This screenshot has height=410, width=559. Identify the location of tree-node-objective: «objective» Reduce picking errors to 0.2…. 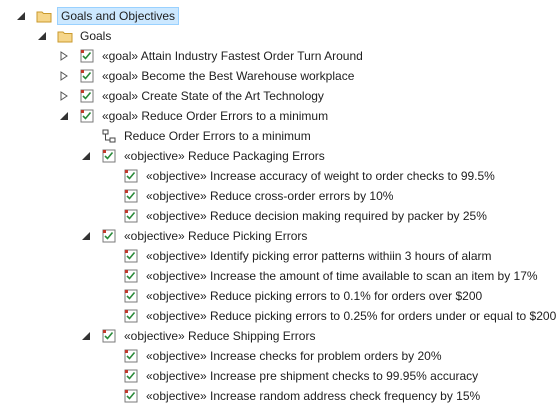
(279, 316).